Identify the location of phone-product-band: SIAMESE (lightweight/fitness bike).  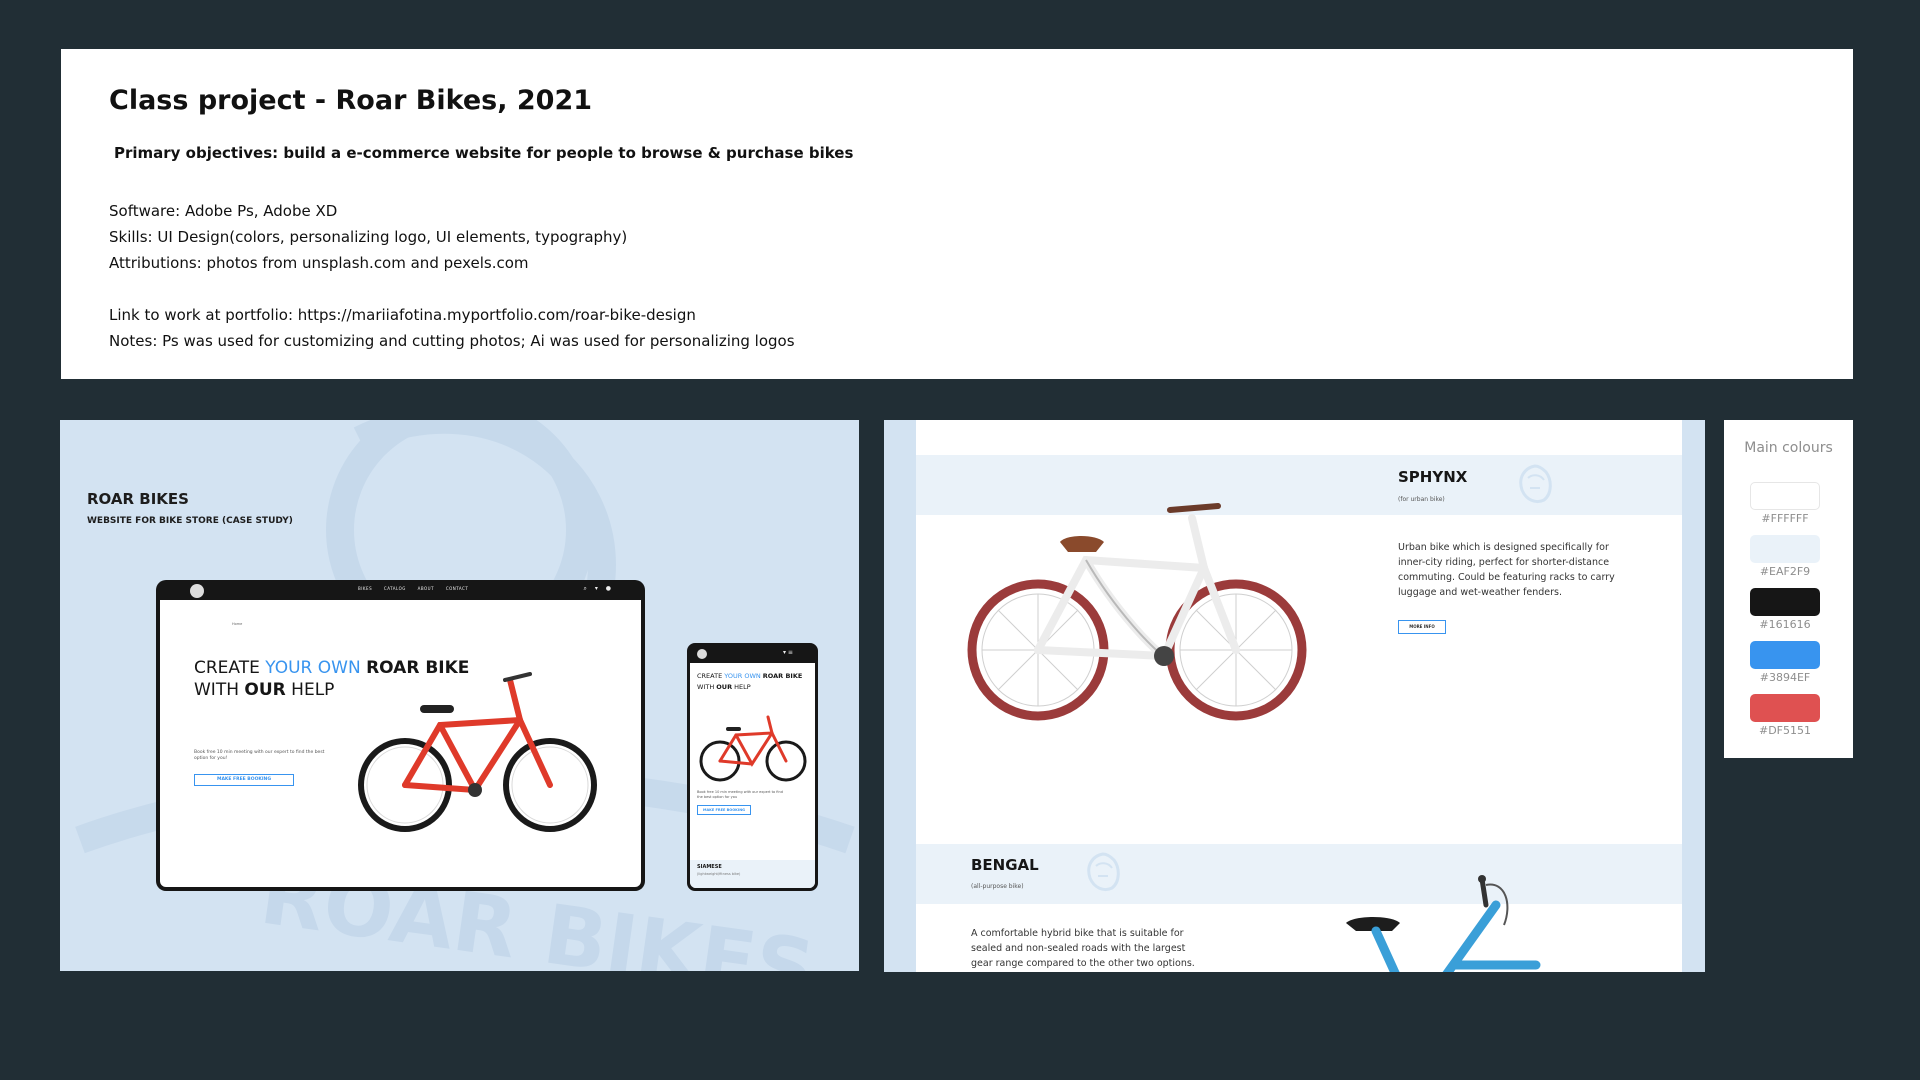
(752, 874).